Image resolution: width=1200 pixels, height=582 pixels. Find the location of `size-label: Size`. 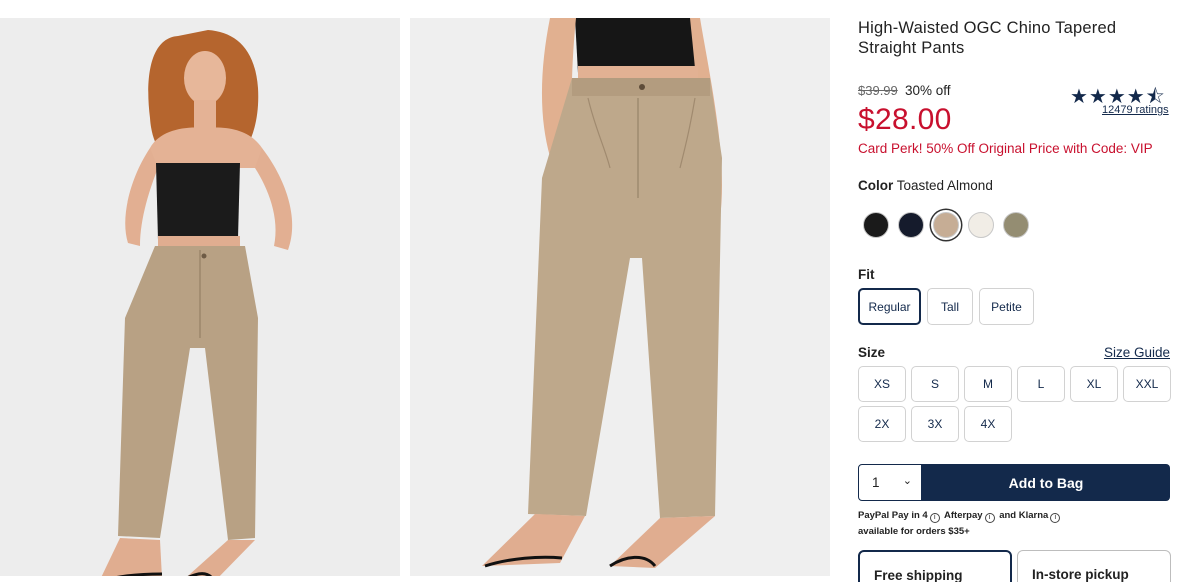

size-label: Size is located at coordinates (872, 352).